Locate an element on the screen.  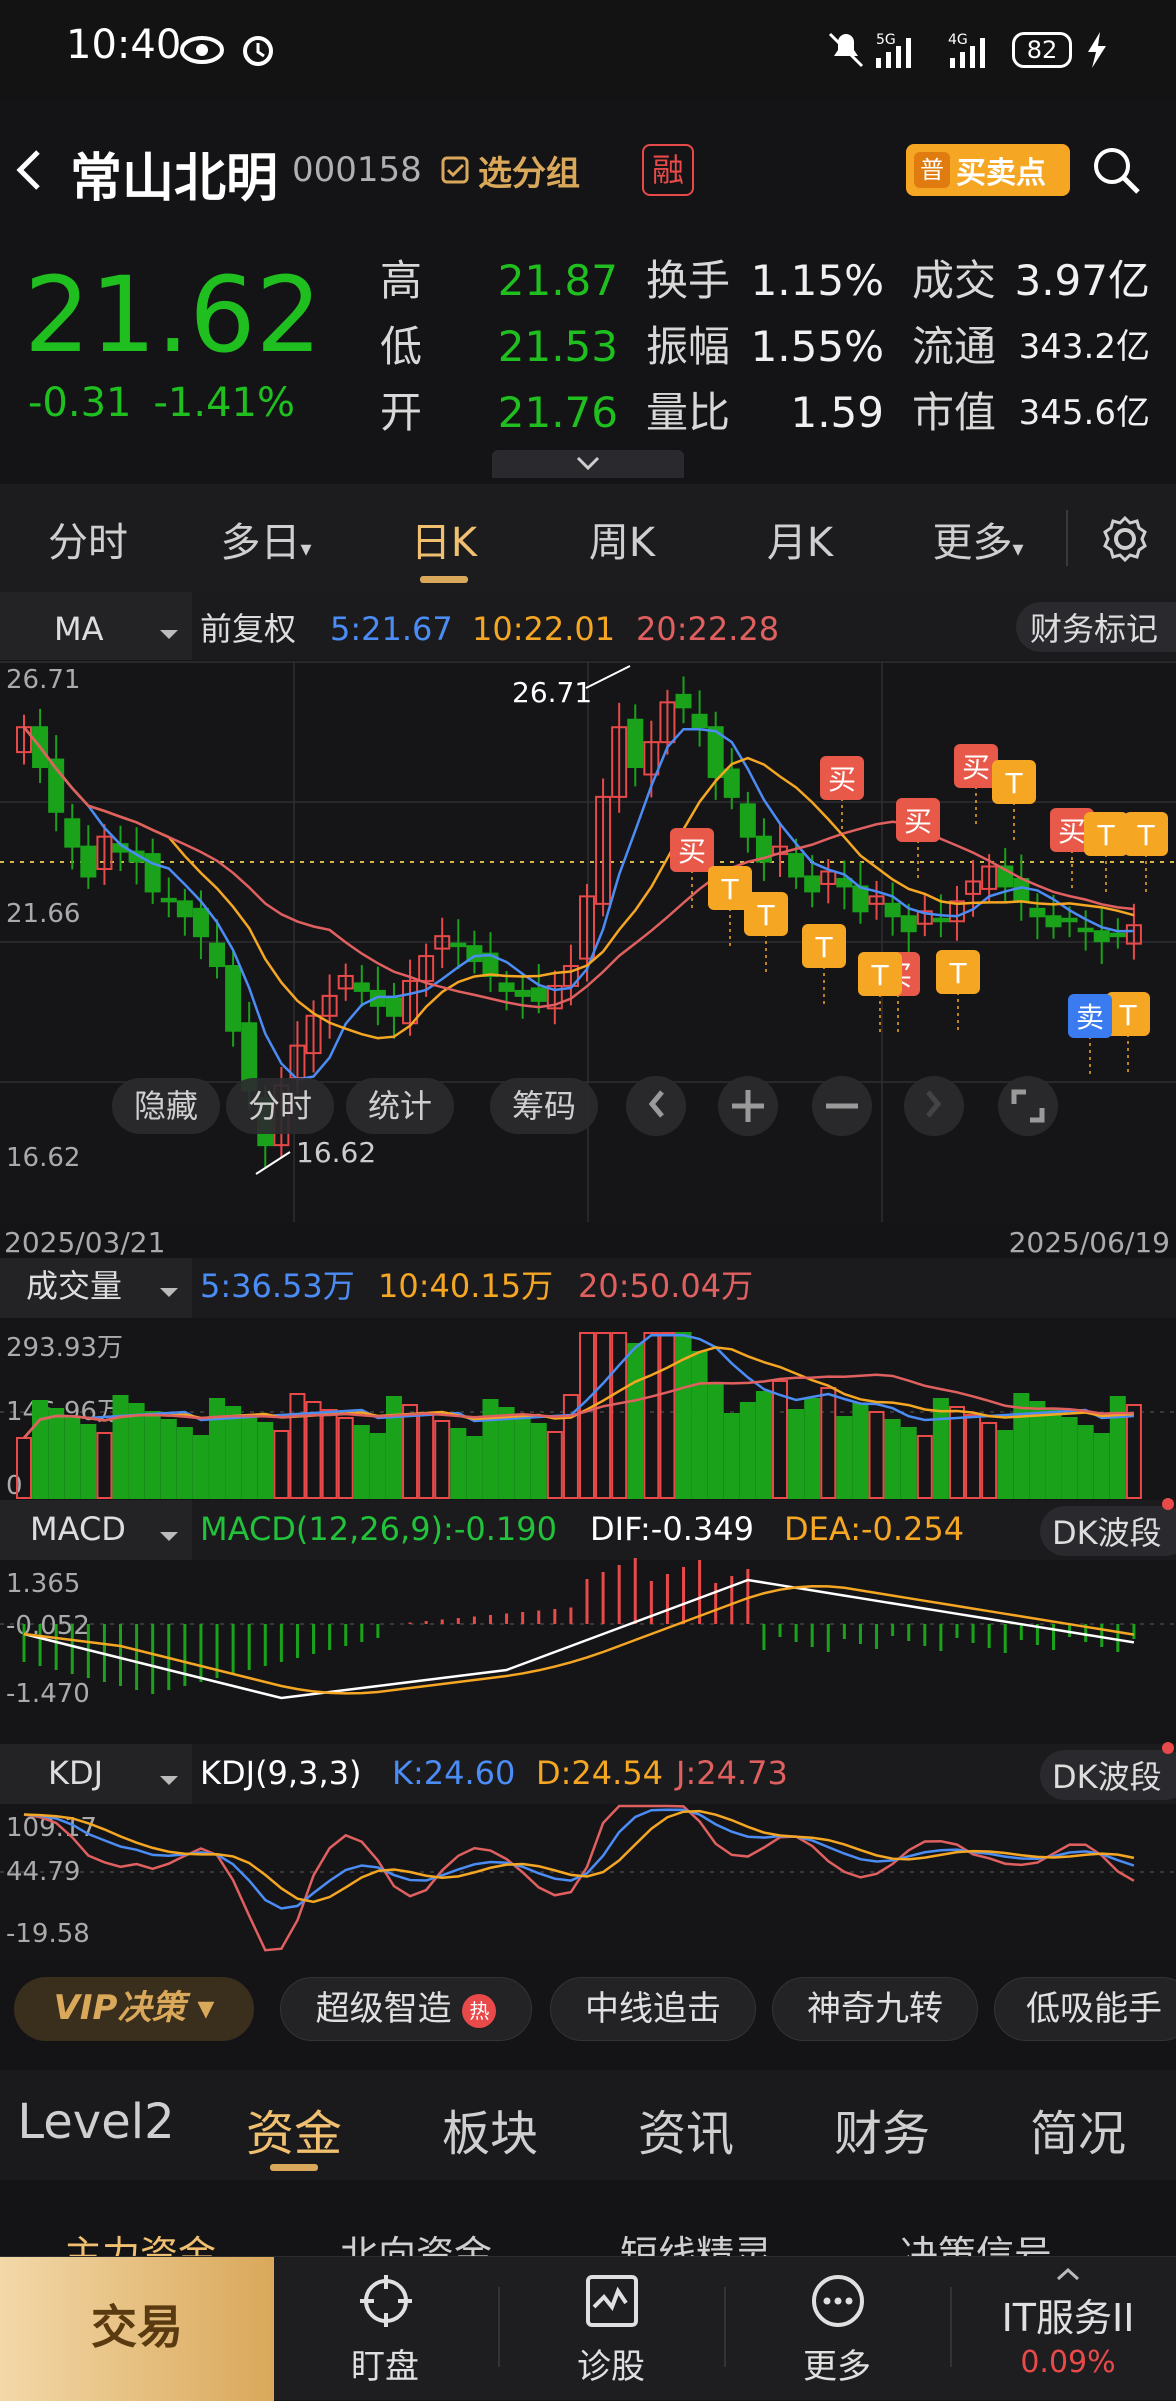
expand-handle is located at coordinates (588, 464).